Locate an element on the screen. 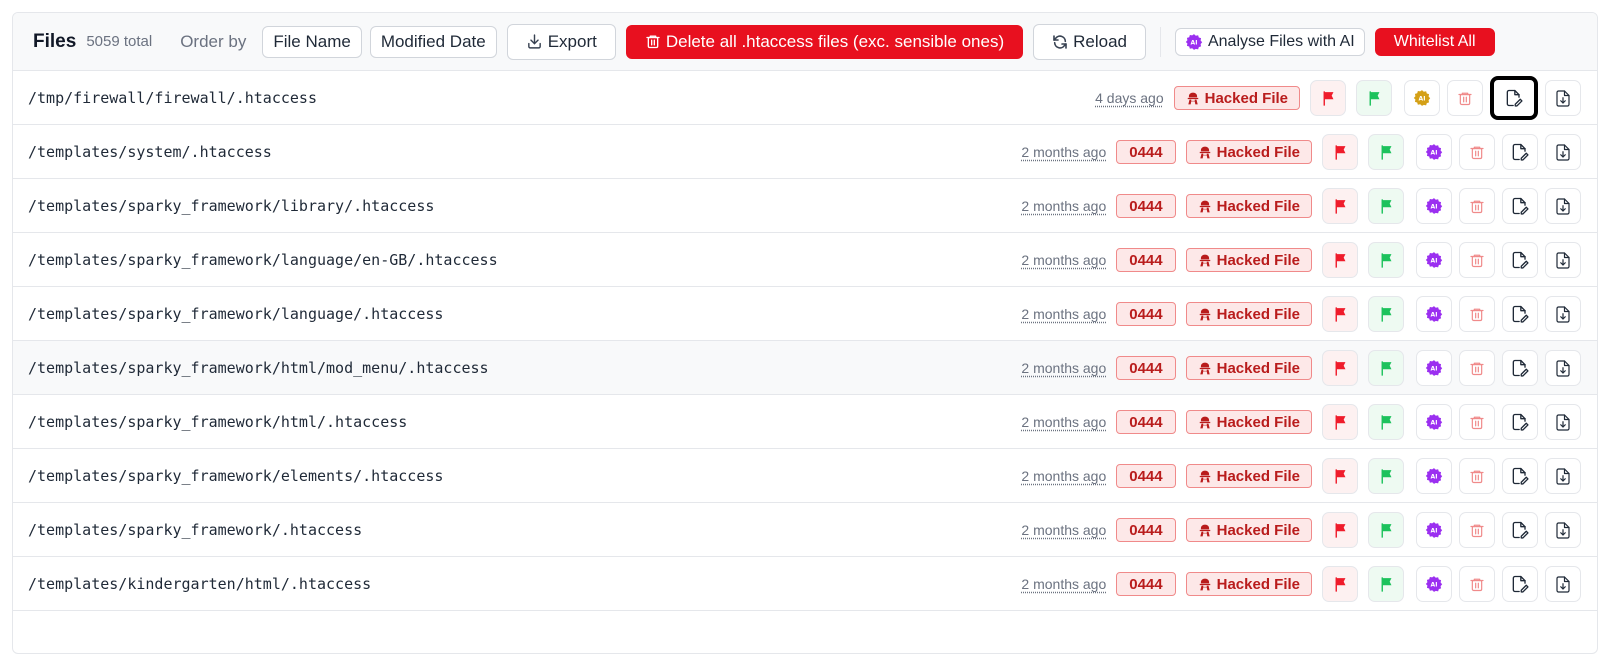 Image resolution: width=1600 pixels, height=654 pixels. analyse-files-ai-button: AI Analyse Files with AI is located at coordinates (1269, 41).